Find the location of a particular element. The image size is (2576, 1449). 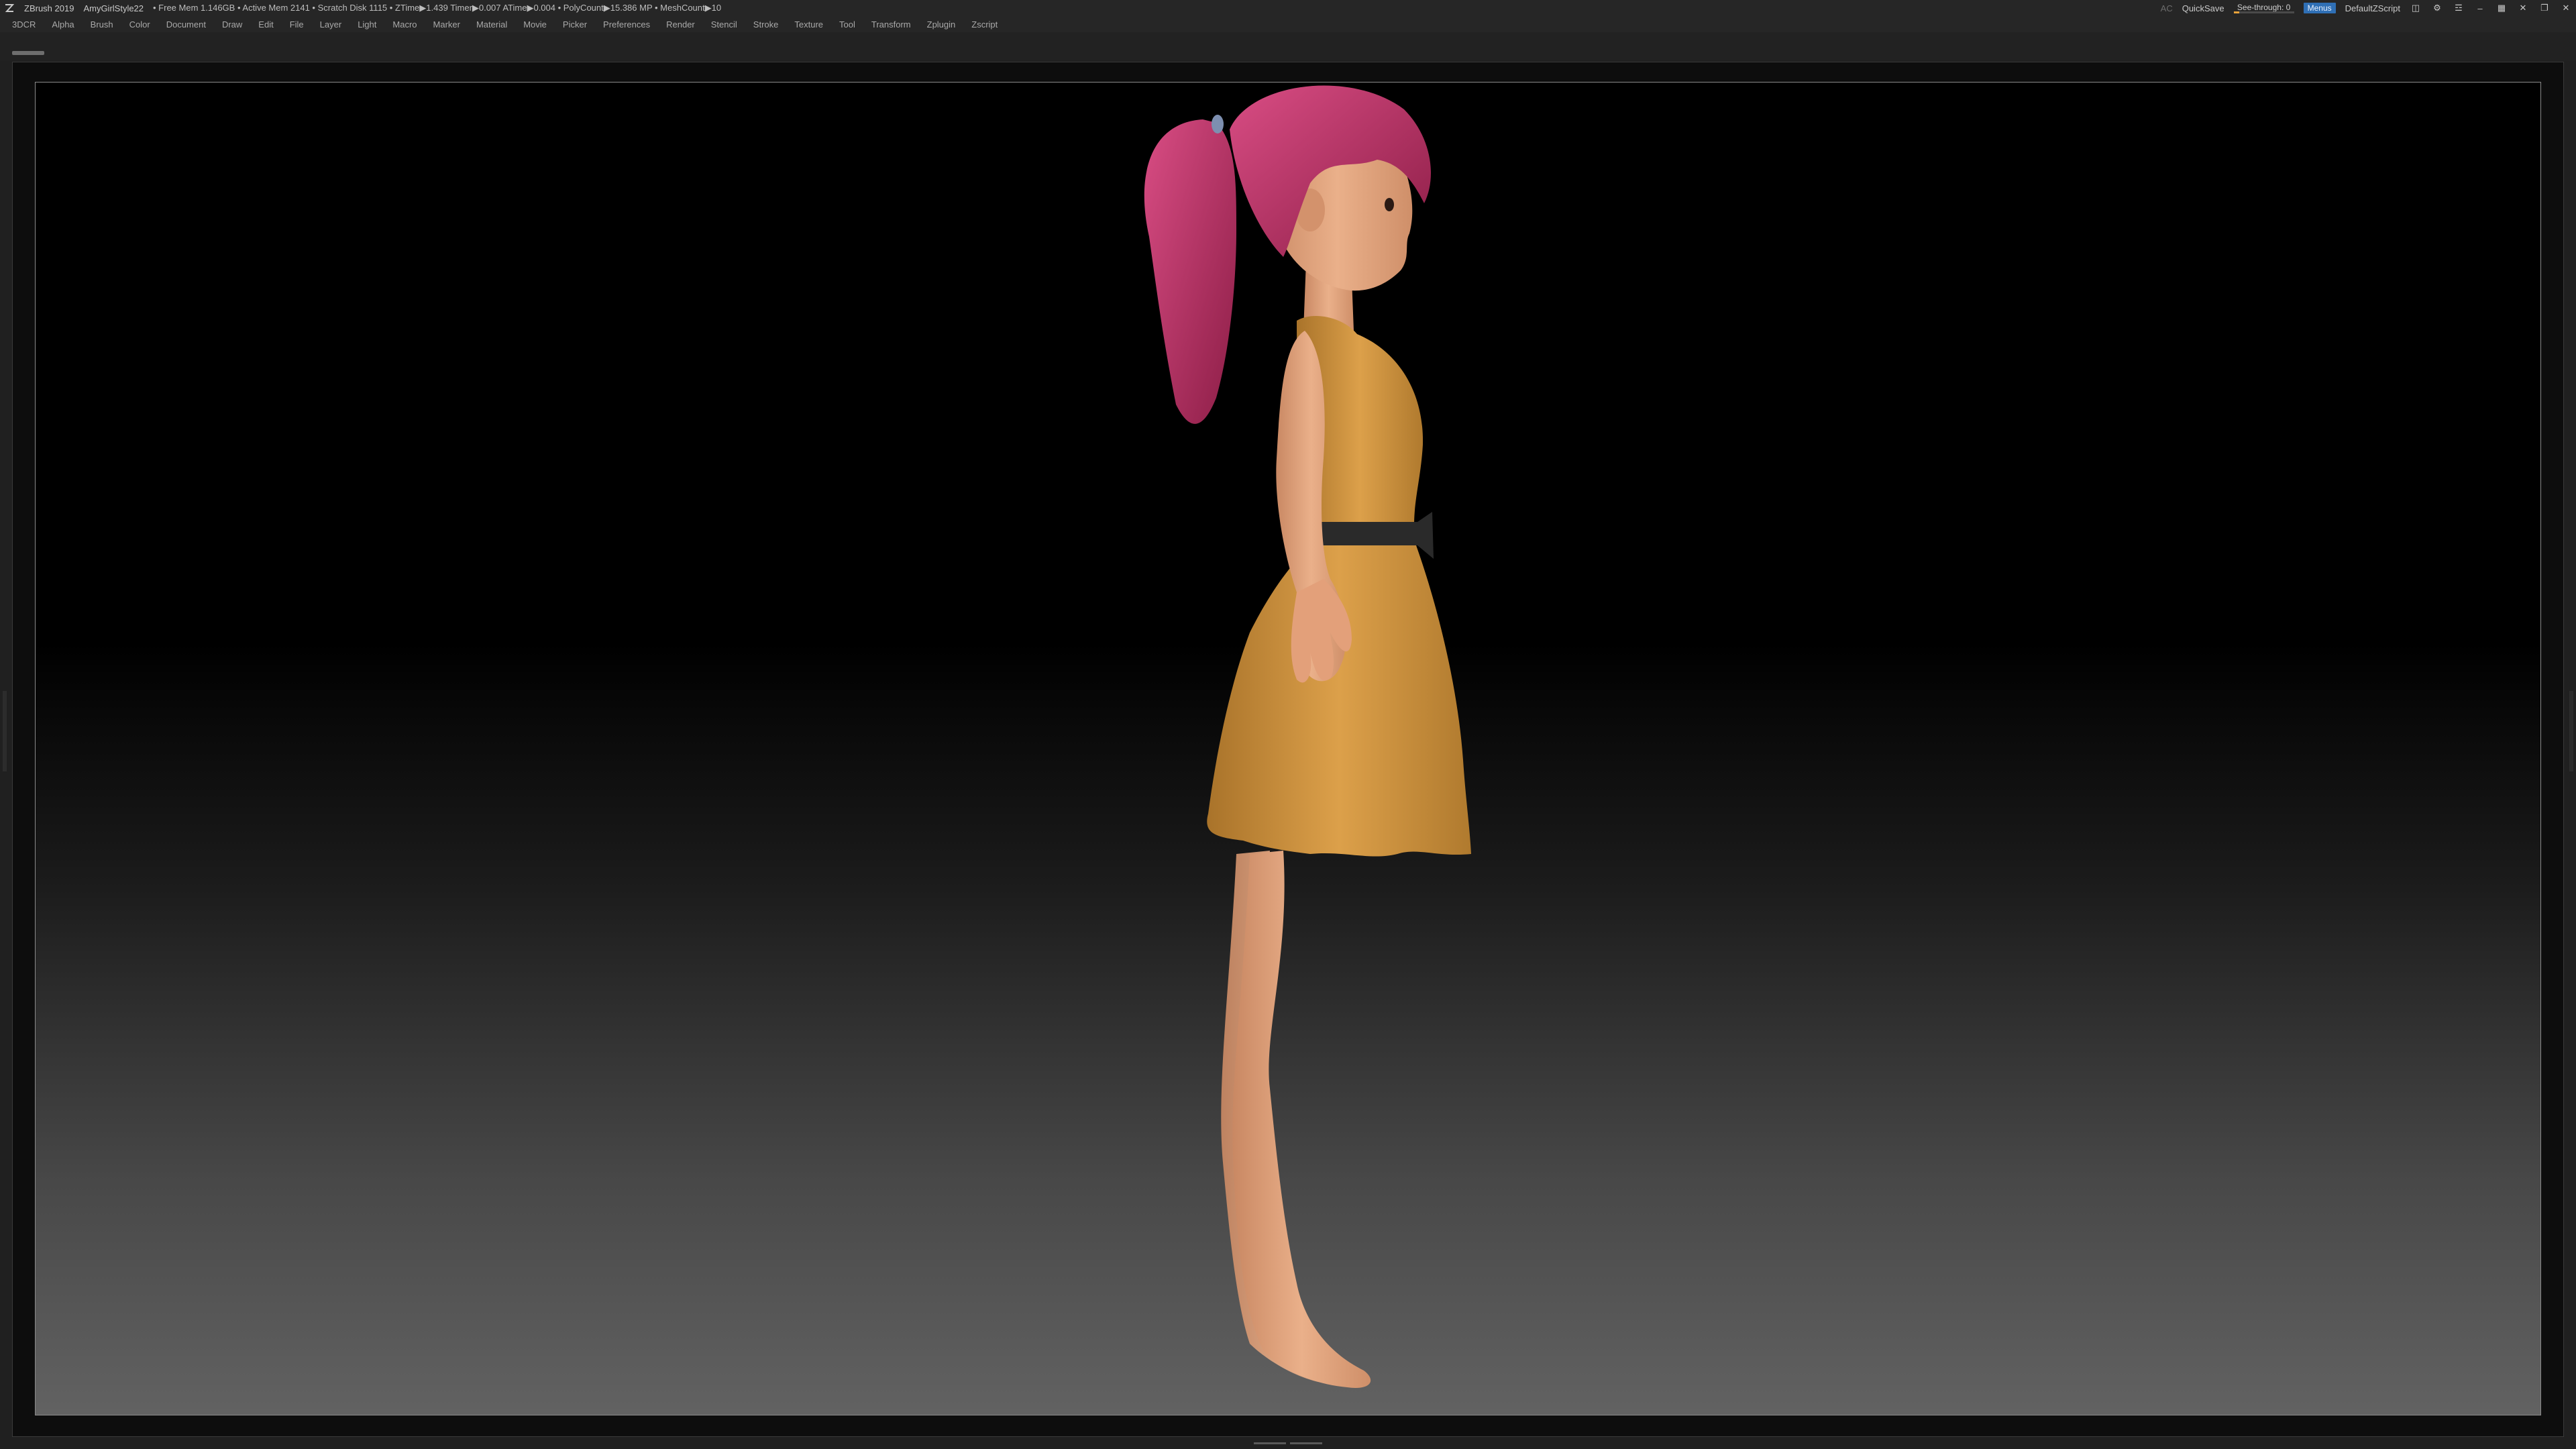

menu-item-render: Render is located at coordinates (680, 24).